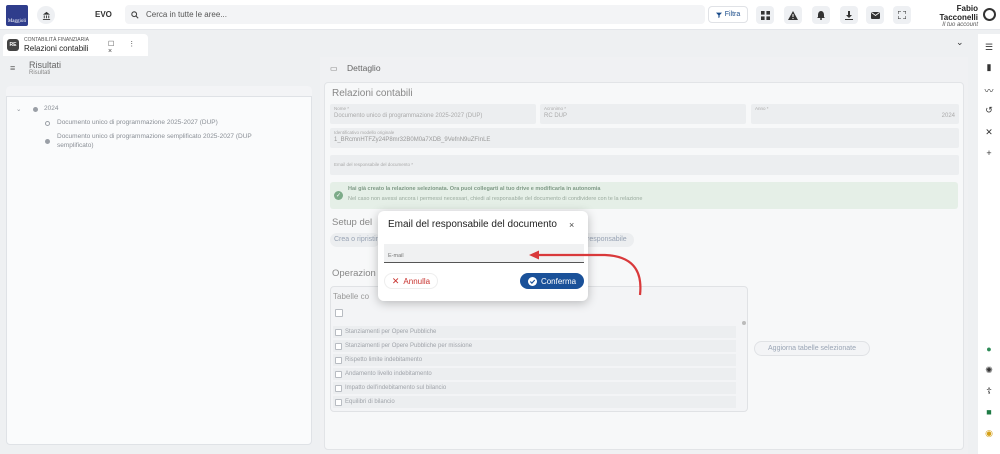 This screenshot has width=1000, height=454. Describe the element at coordinates (374, 164) in the screenshot. I see `owner-email-label: Email del responsabile del documento *` at that location.